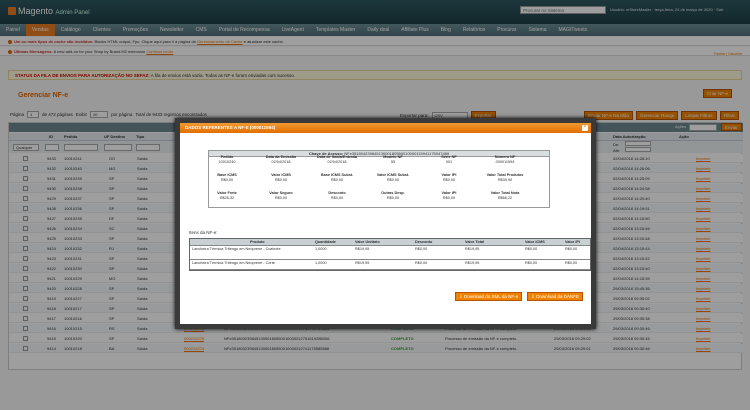  What do you see at coordinates (337, 175) in the screenshot?
I see `field-label: Base ICMS Subst.` at bounding box center [337, 175].